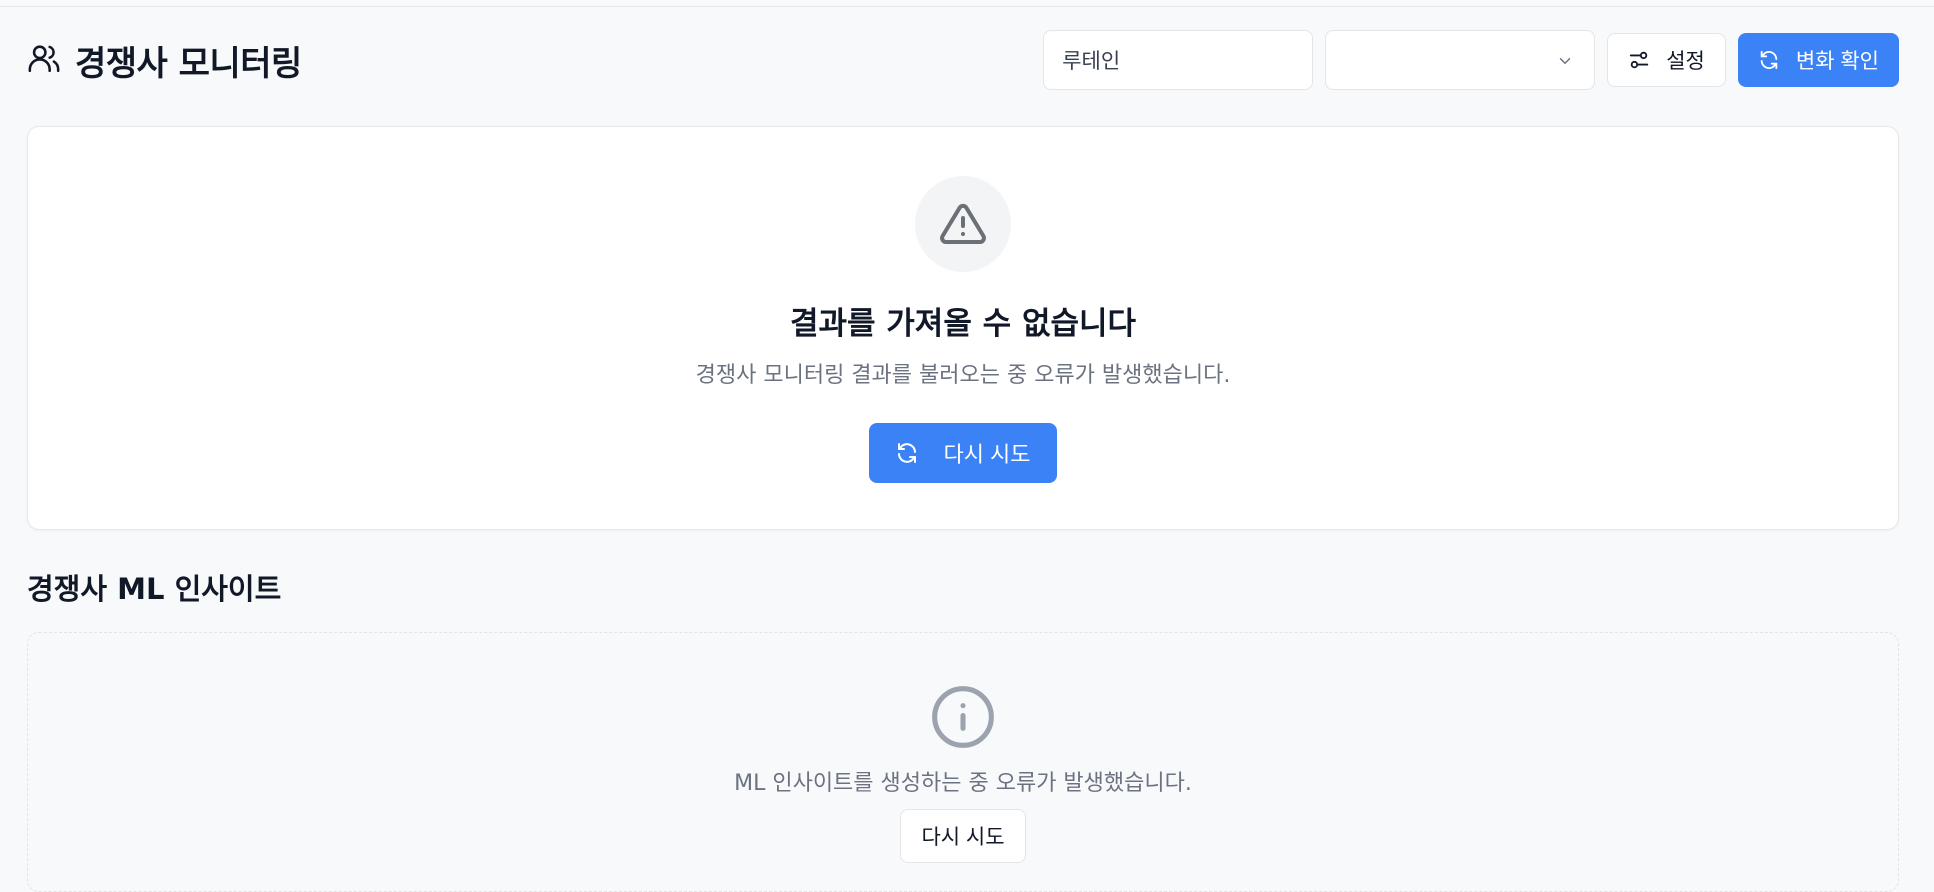 The width and height of the screenshot is (1934, 892). Describe the element at coordinates (963, 375) in the screenshot. I see `error-description: 경쟁사 모니터링 결과를 불러오는 중 오류가 발생했습니다.` at that location.